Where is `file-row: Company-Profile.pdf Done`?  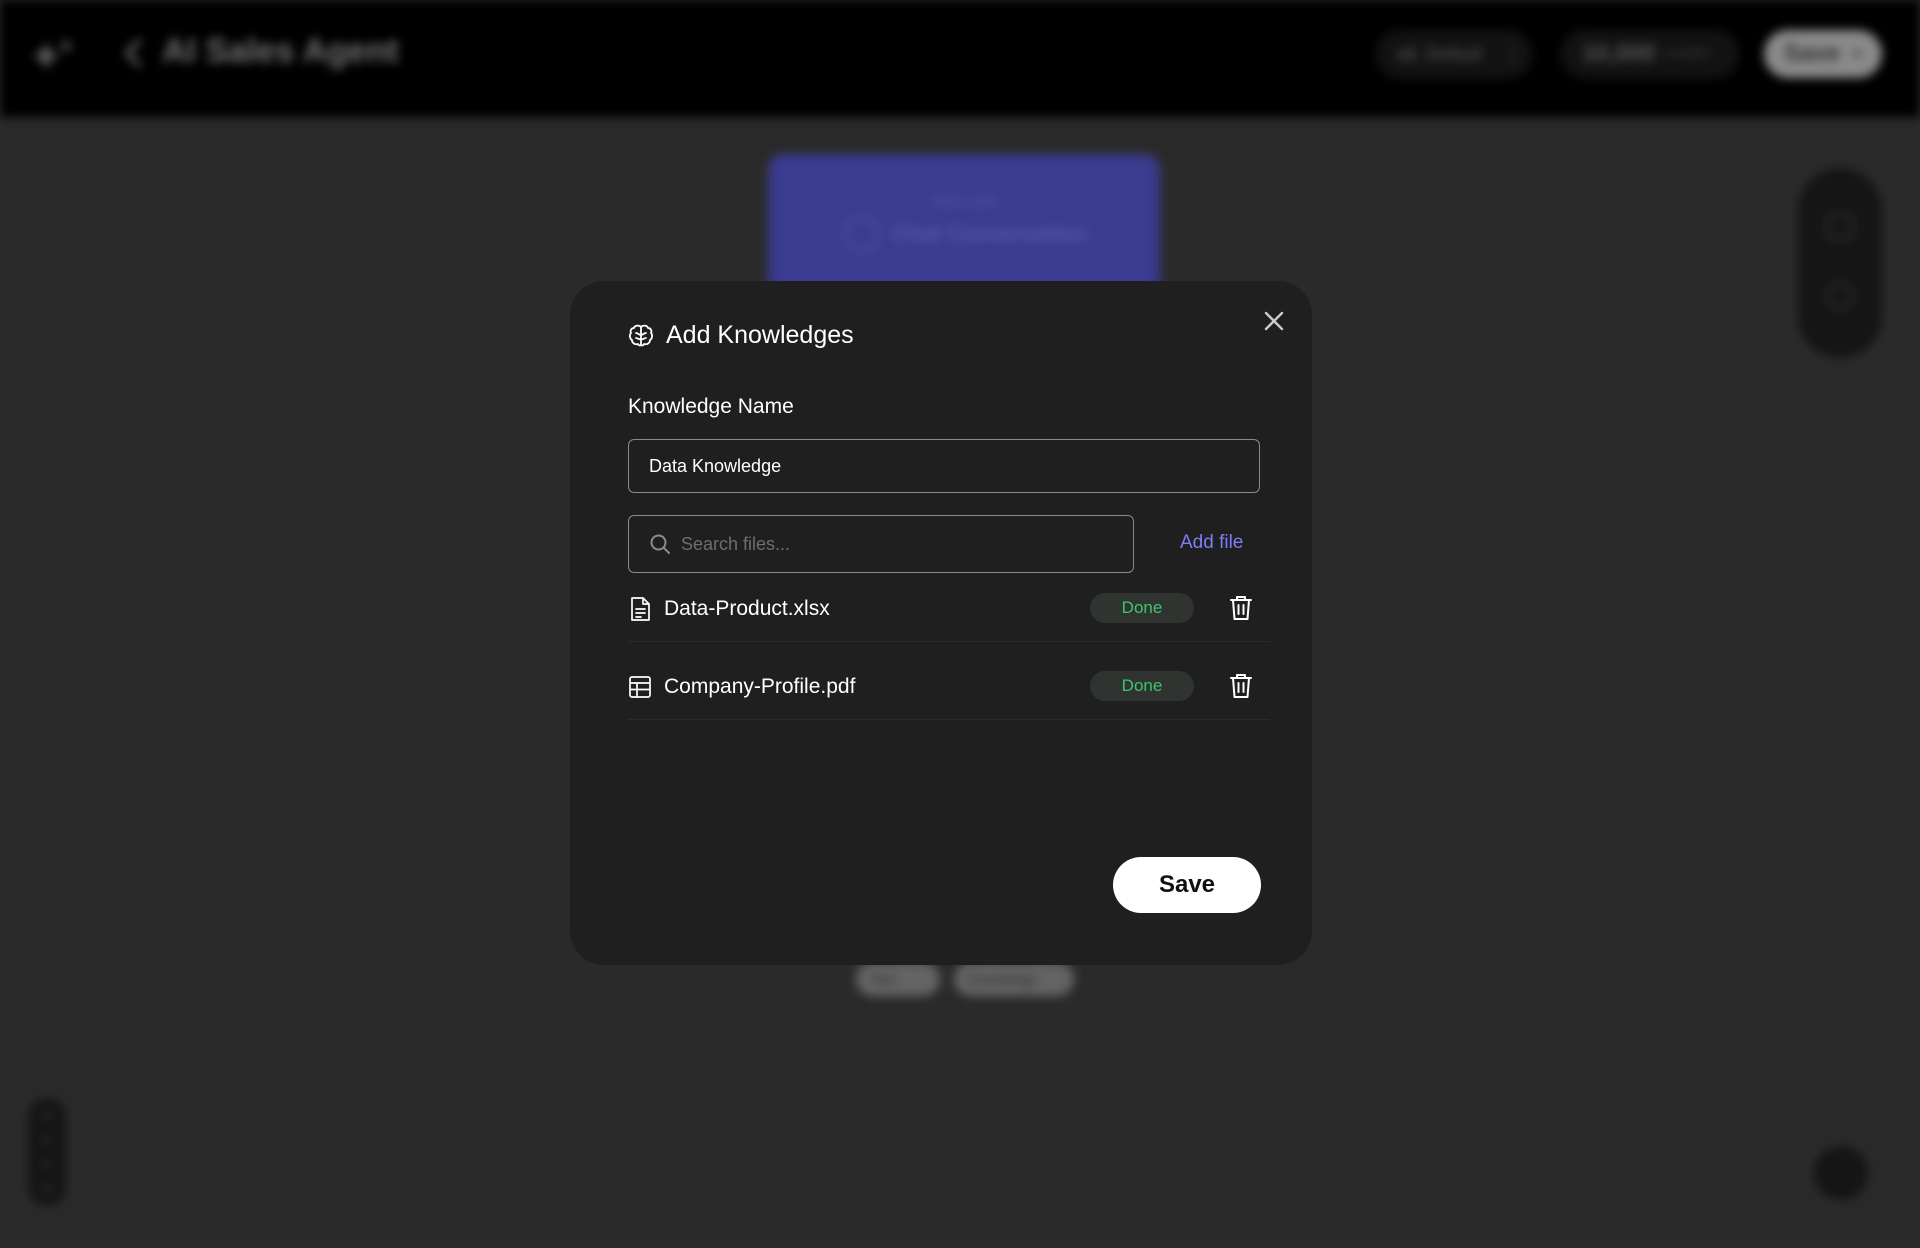
file-row: Company-Profile.pdf Done is located at coordinates (949, 687).